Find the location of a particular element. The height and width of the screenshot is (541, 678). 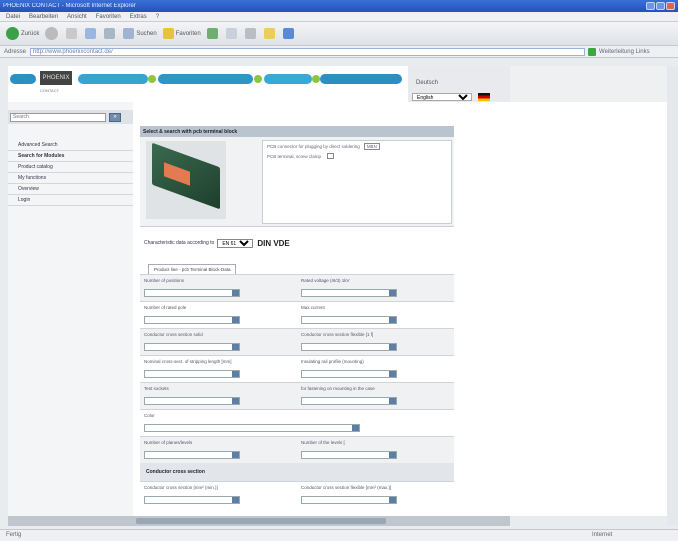

forward-button is located at coordinates (52, 33).